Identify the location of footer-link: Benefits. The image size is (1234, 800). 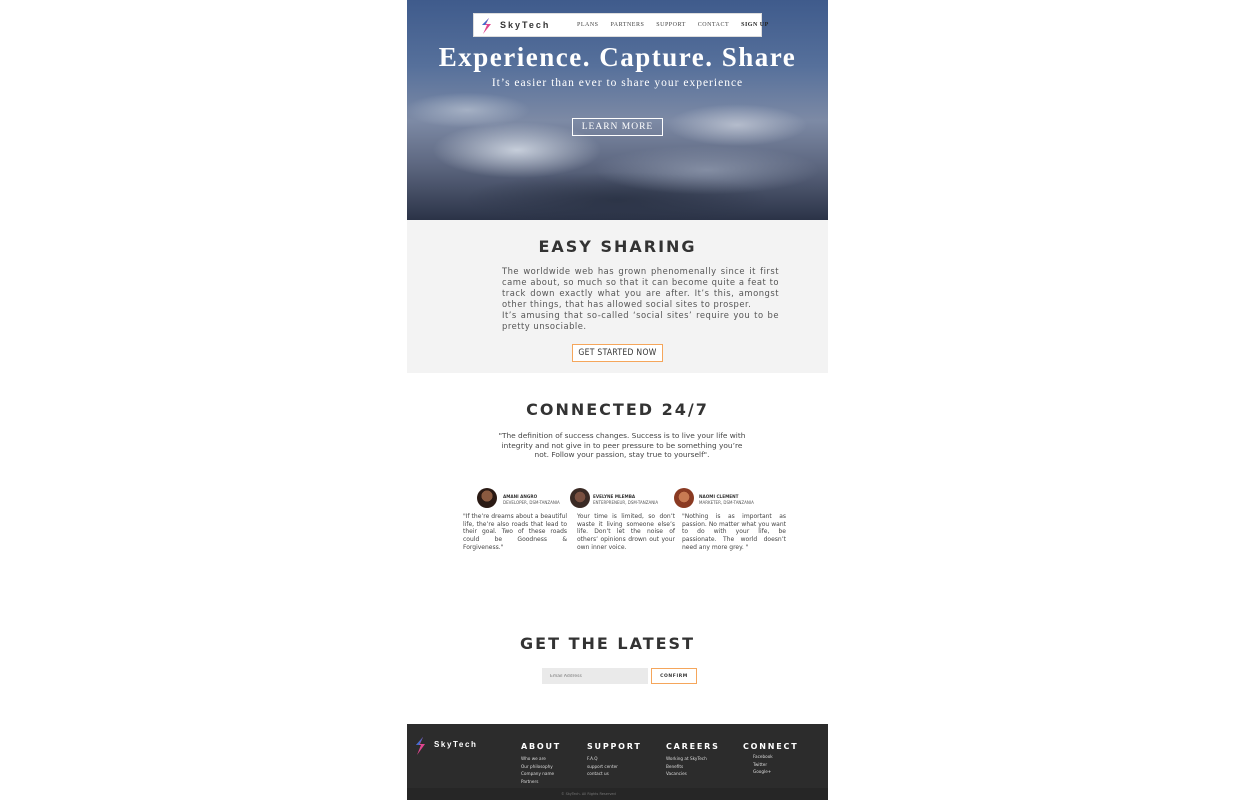
(693, 767).